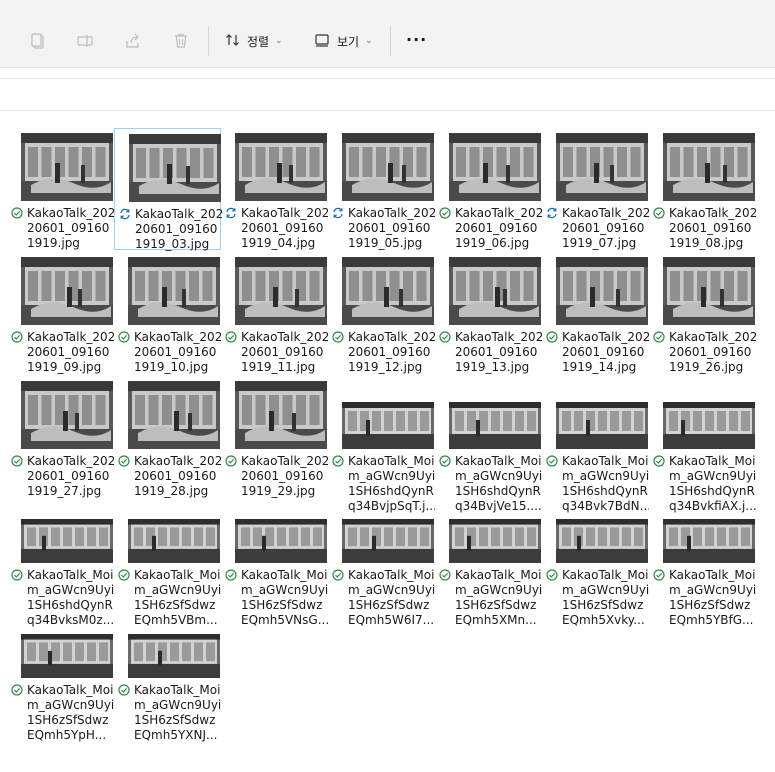  Describe the element at coordinates (338, 213) in the screenshot. I see `sync-pending-icon` at that location.